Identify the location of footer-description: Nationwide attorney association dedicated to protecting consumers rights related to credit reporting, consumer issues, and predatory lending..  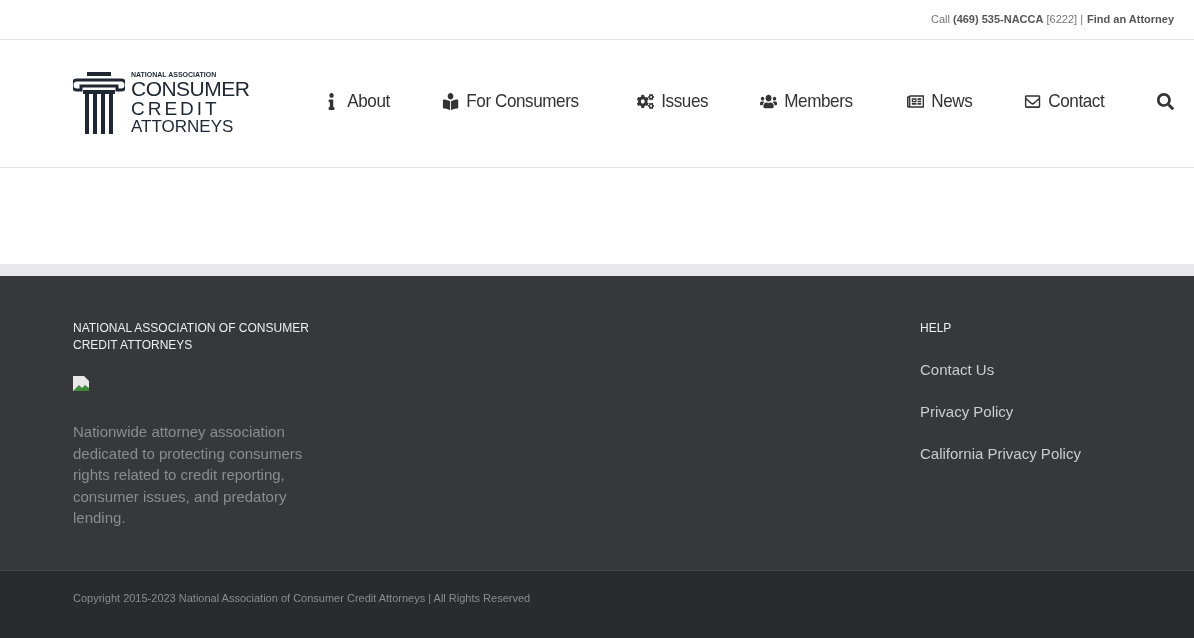
(188, 475).